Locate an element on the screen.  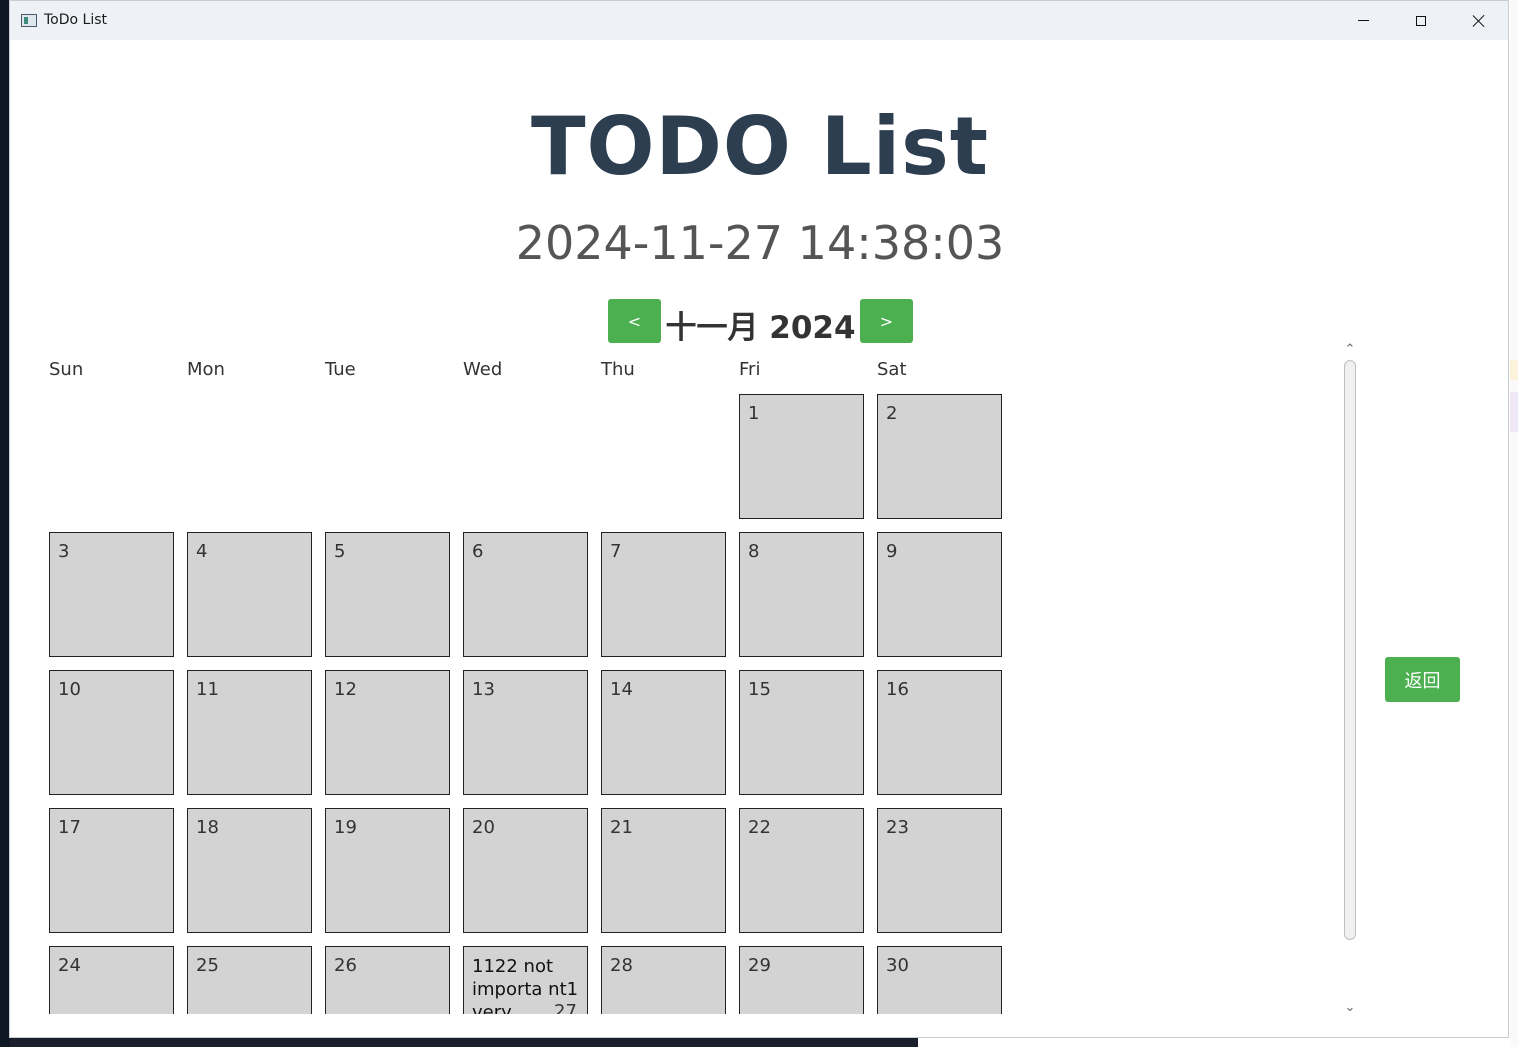
calendar-day-number: 24 is located at coordinates (69, 965).